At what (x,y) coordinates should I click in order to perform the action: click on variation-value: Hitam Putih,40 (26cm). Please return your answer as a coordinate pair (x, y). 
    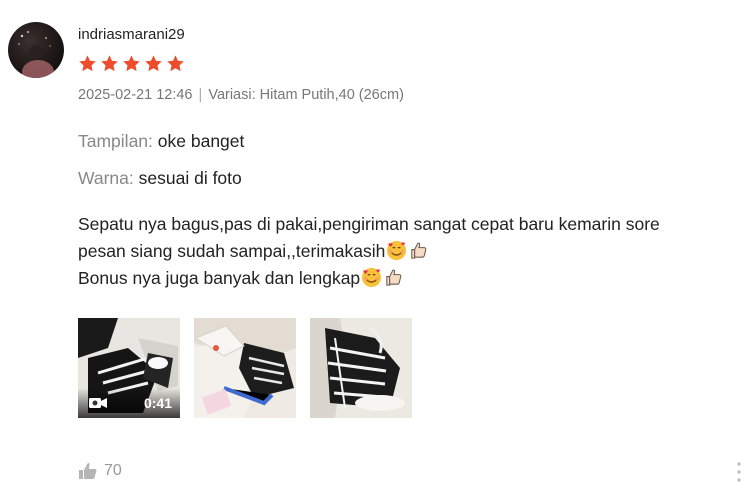
    Looking at the image, I should click on (331, 95).